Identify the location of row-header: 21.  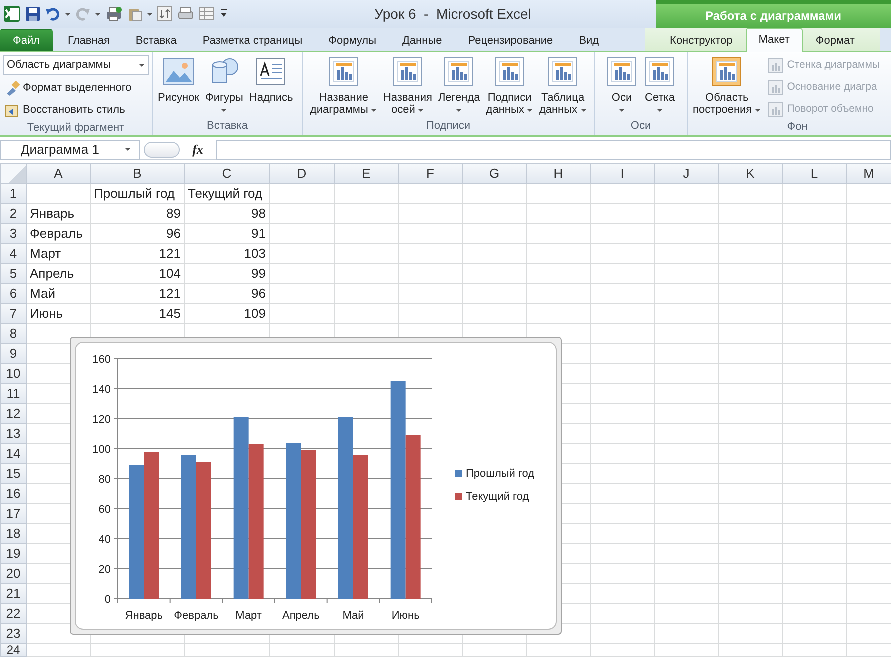
(13, 594).